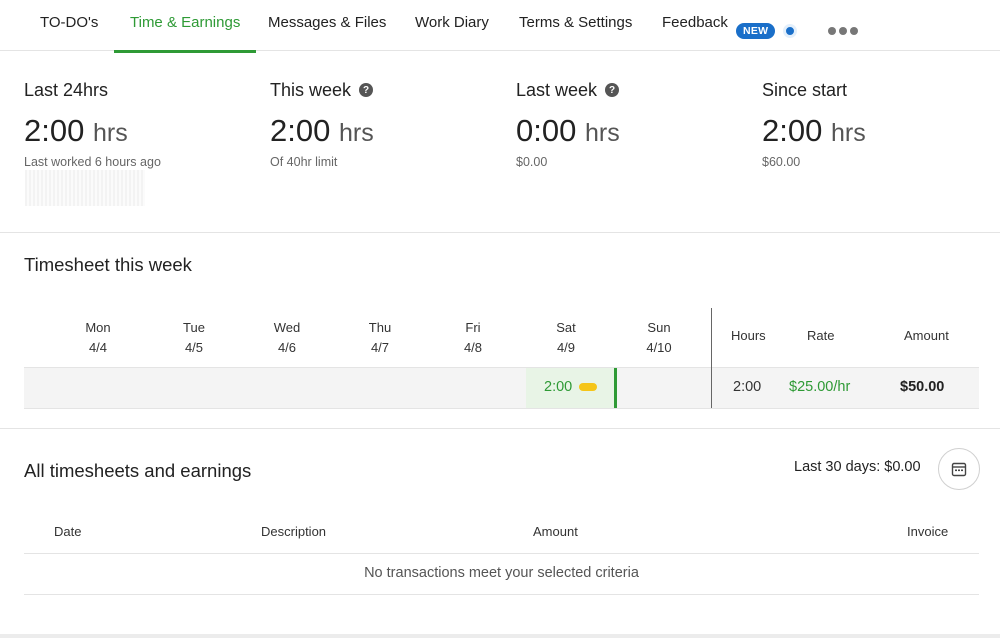 Image resolution: width=1000 pixels, height=638 pixels. What do you see at coordinates (928, 531) in the screenshot?
I see `column-invoice: Invoice` at bounding box center [928, 531].